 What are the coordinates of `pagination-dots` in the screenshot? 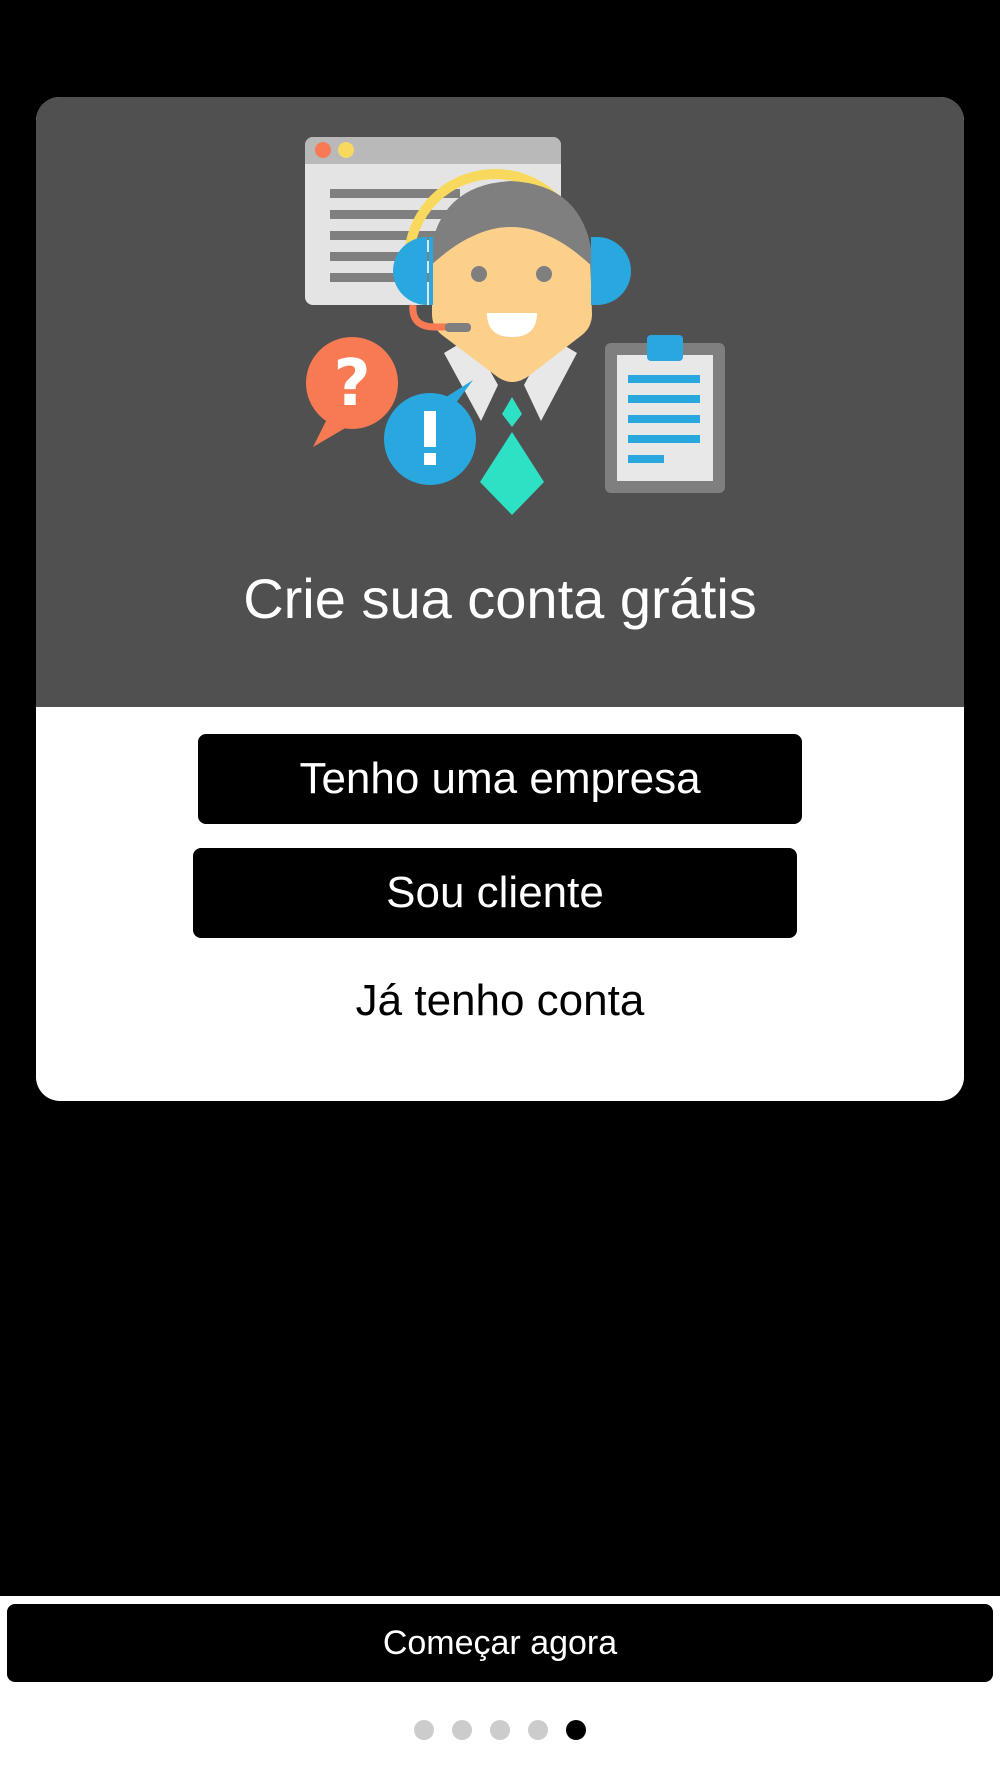 It's located at (500, 1731).